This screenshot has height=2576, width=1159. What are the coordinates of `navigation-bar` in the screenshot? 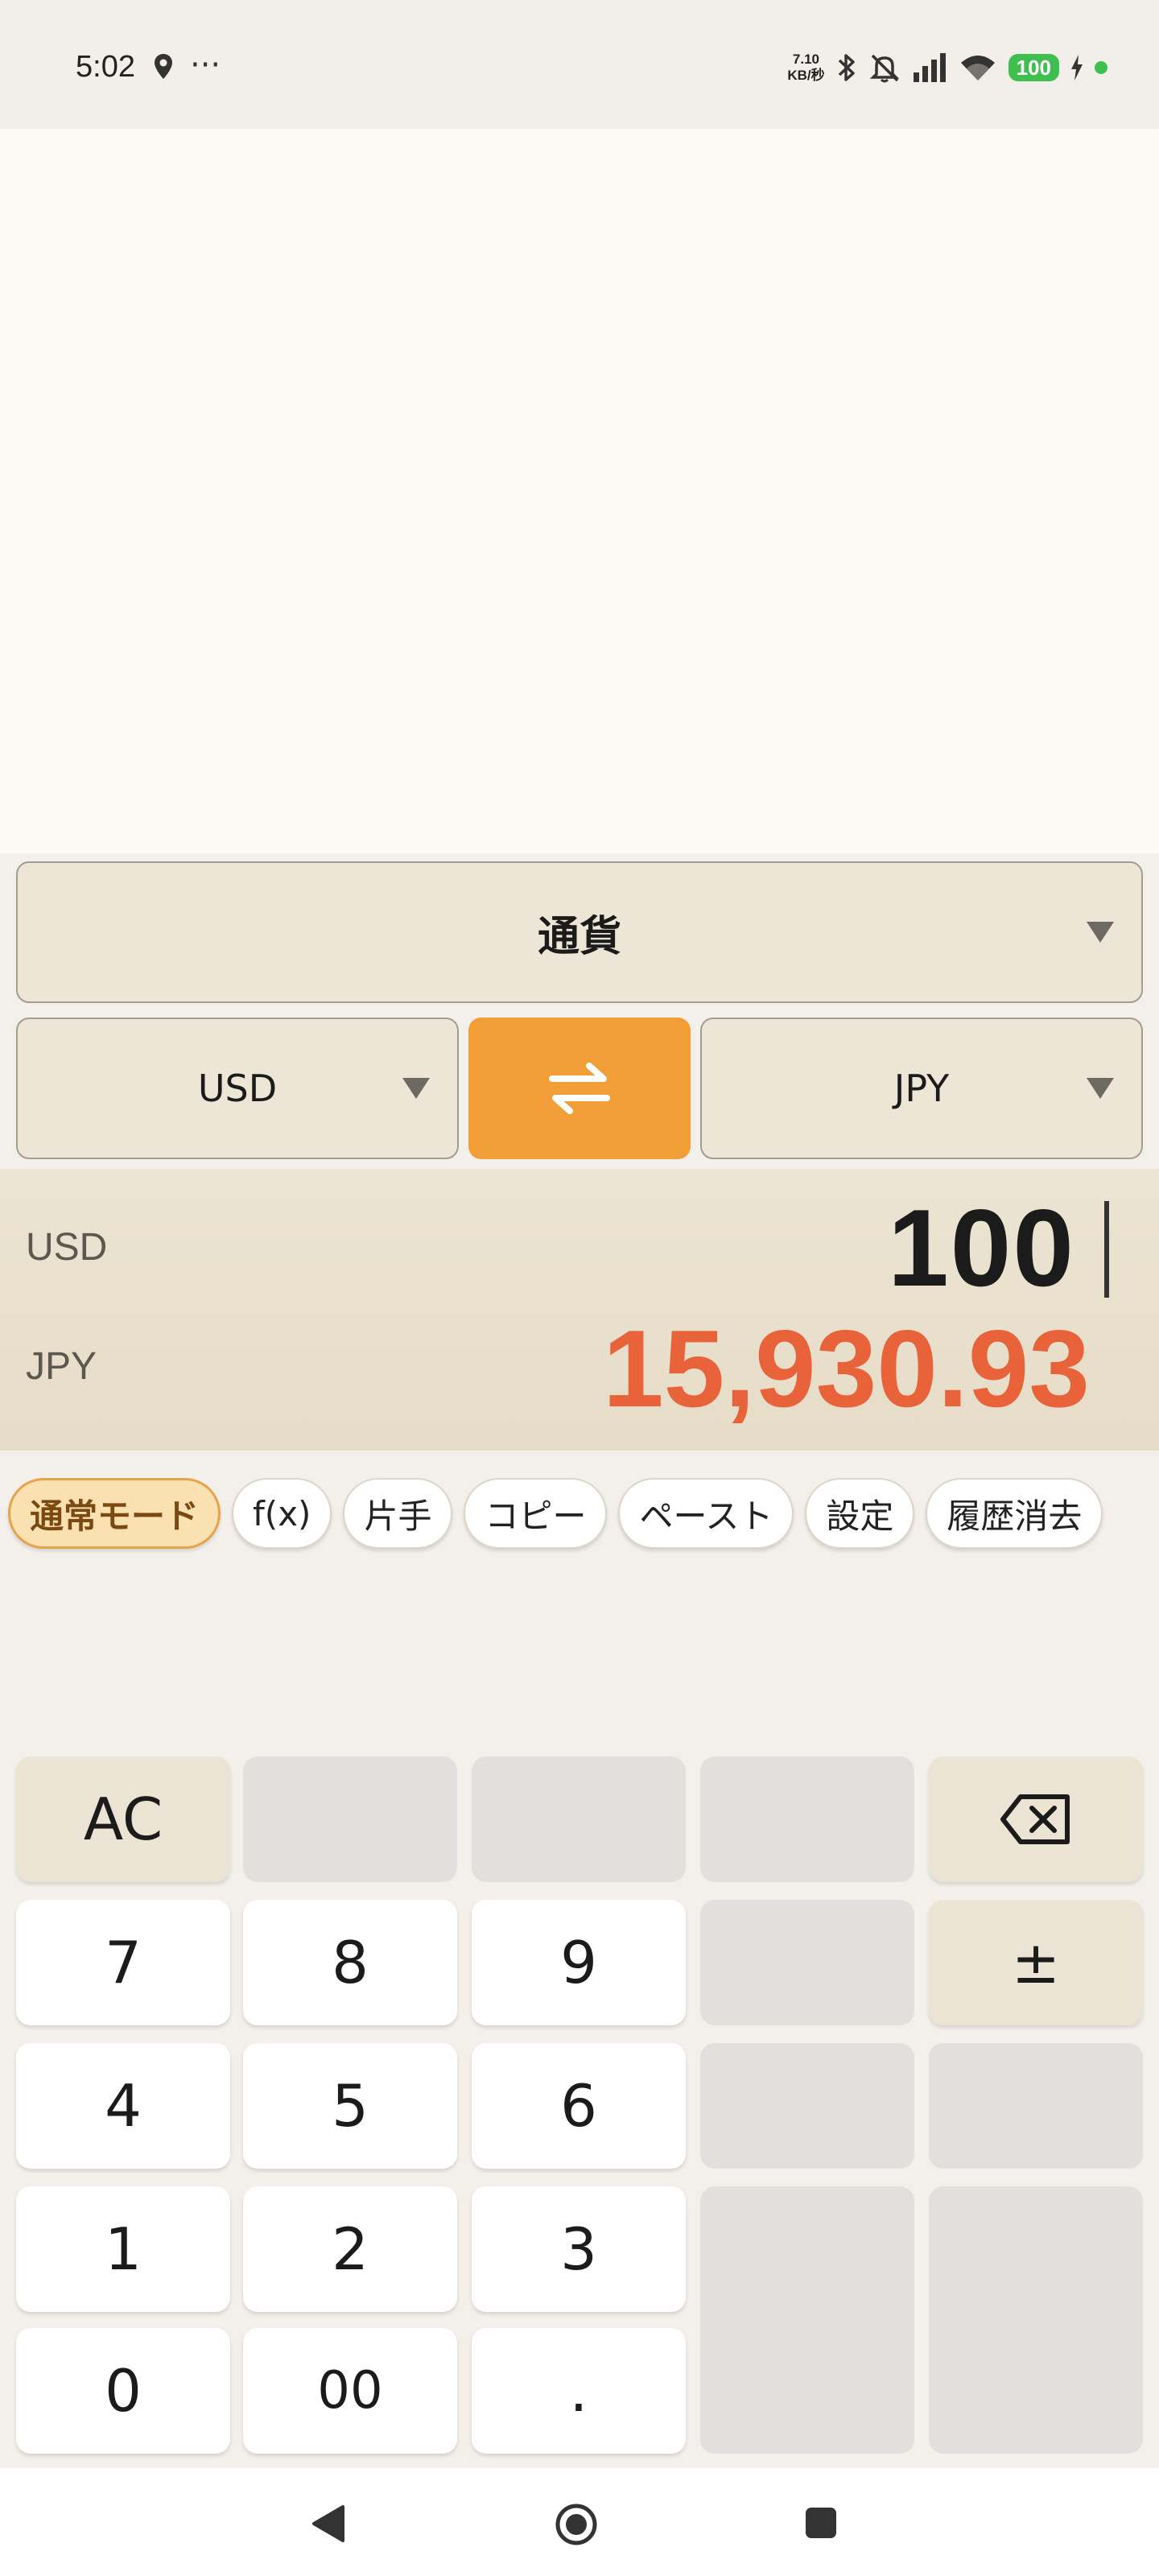 It's located at (579, 2522).